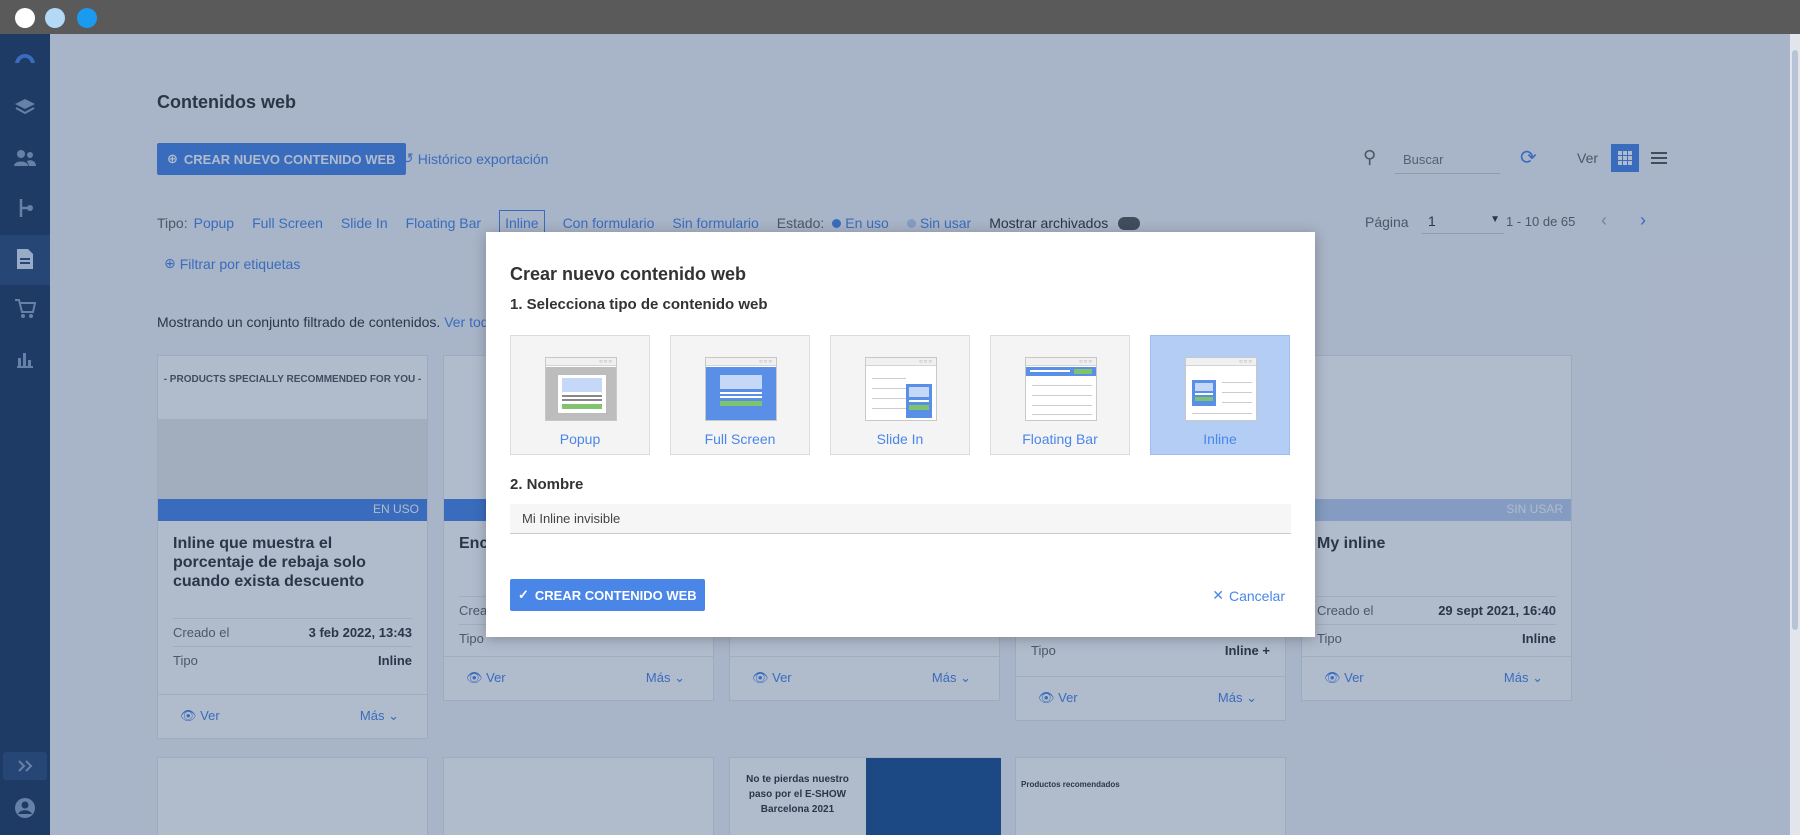 This screenshot has height=835, width=1800. I want to click on window-close-button, so click(25, 18).